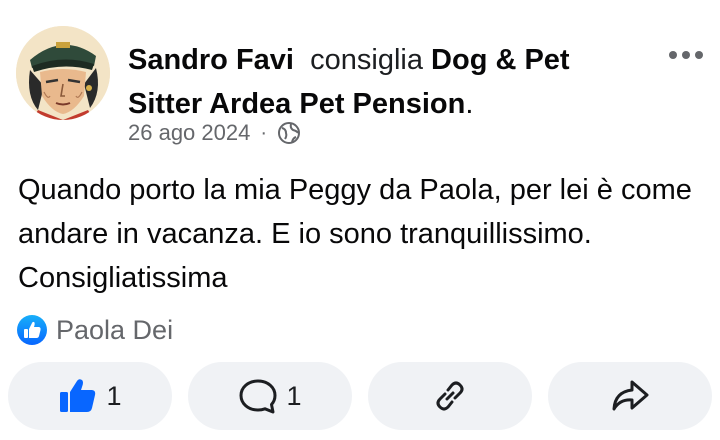  I want to click on comment-count: 1, so click(294, 395).